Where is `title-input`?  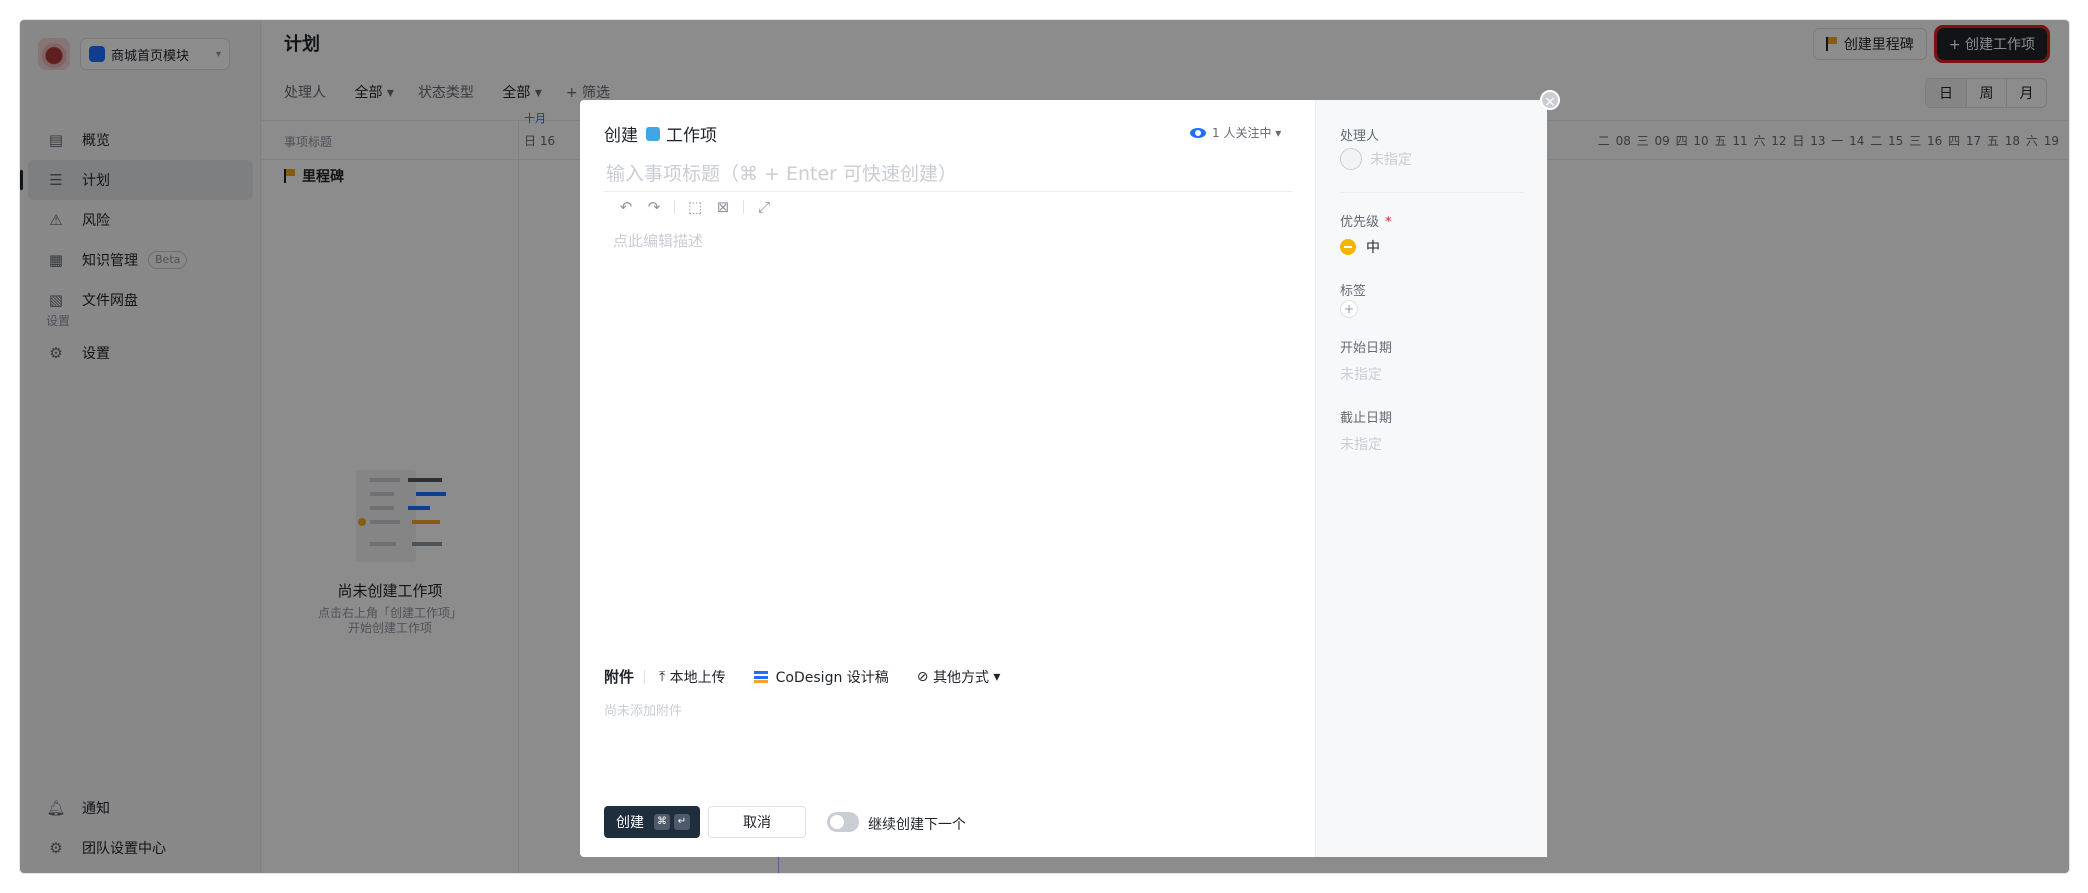 title-input is located at coordinates (948, 174).